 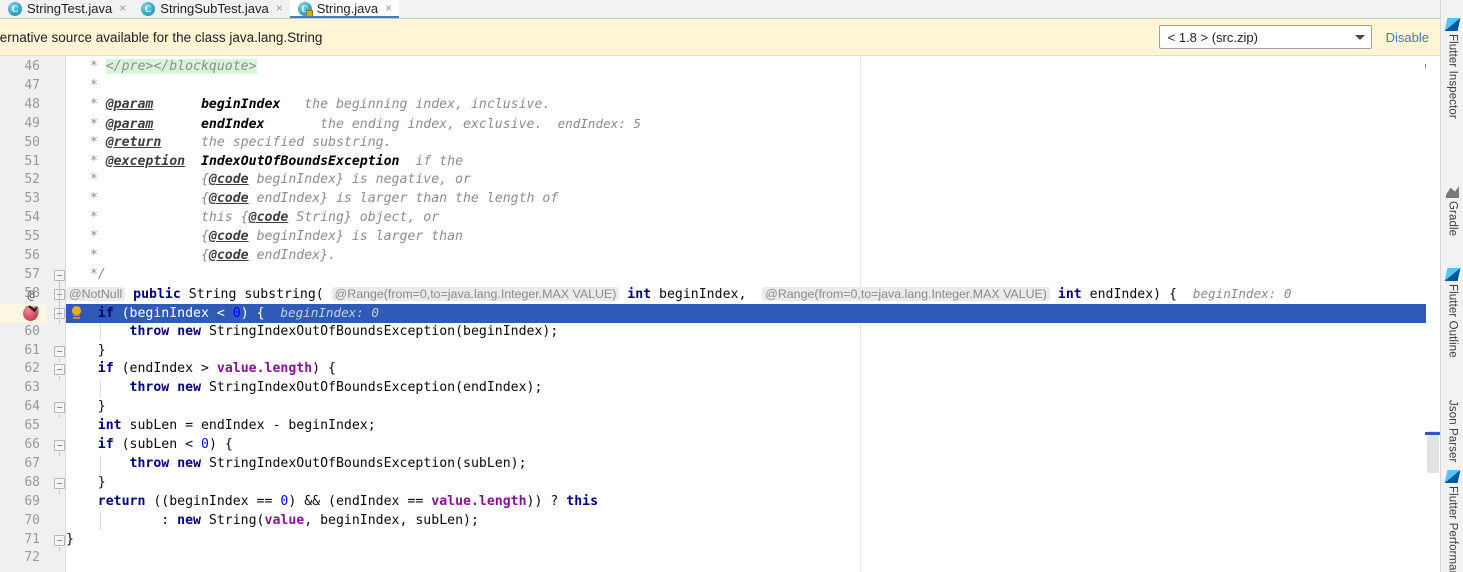 What do you see at coordinates (32, 369) in the screenshot?
I see `line-number: 62` at bounding box center [32, 369].